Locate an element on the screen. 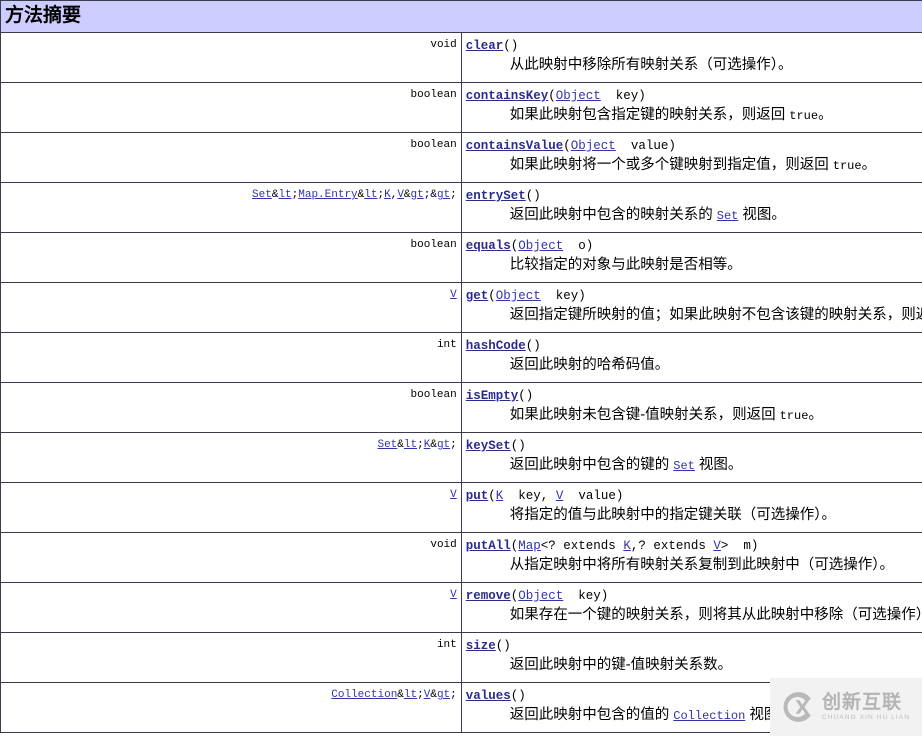  return-type-cell: Set&lt;Map.Entry&lt;K,V&gt;&gt; is located at coordinates (231, 207).